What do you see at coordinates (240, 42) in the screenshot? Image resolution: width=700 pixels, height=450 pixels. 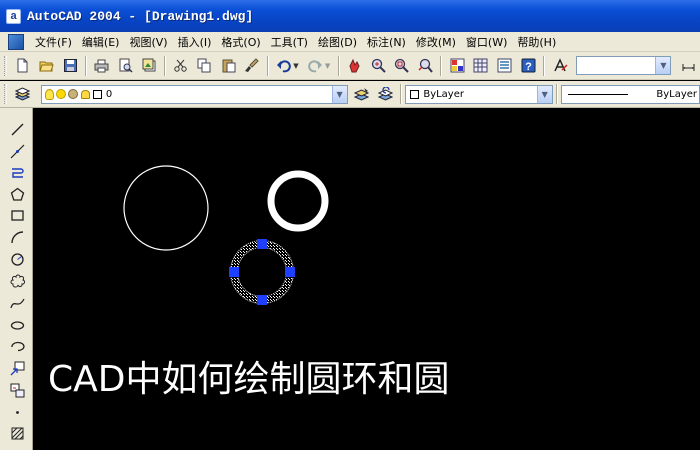 I see `menu-format: 格式(O)` at bounding box center [240, 42].